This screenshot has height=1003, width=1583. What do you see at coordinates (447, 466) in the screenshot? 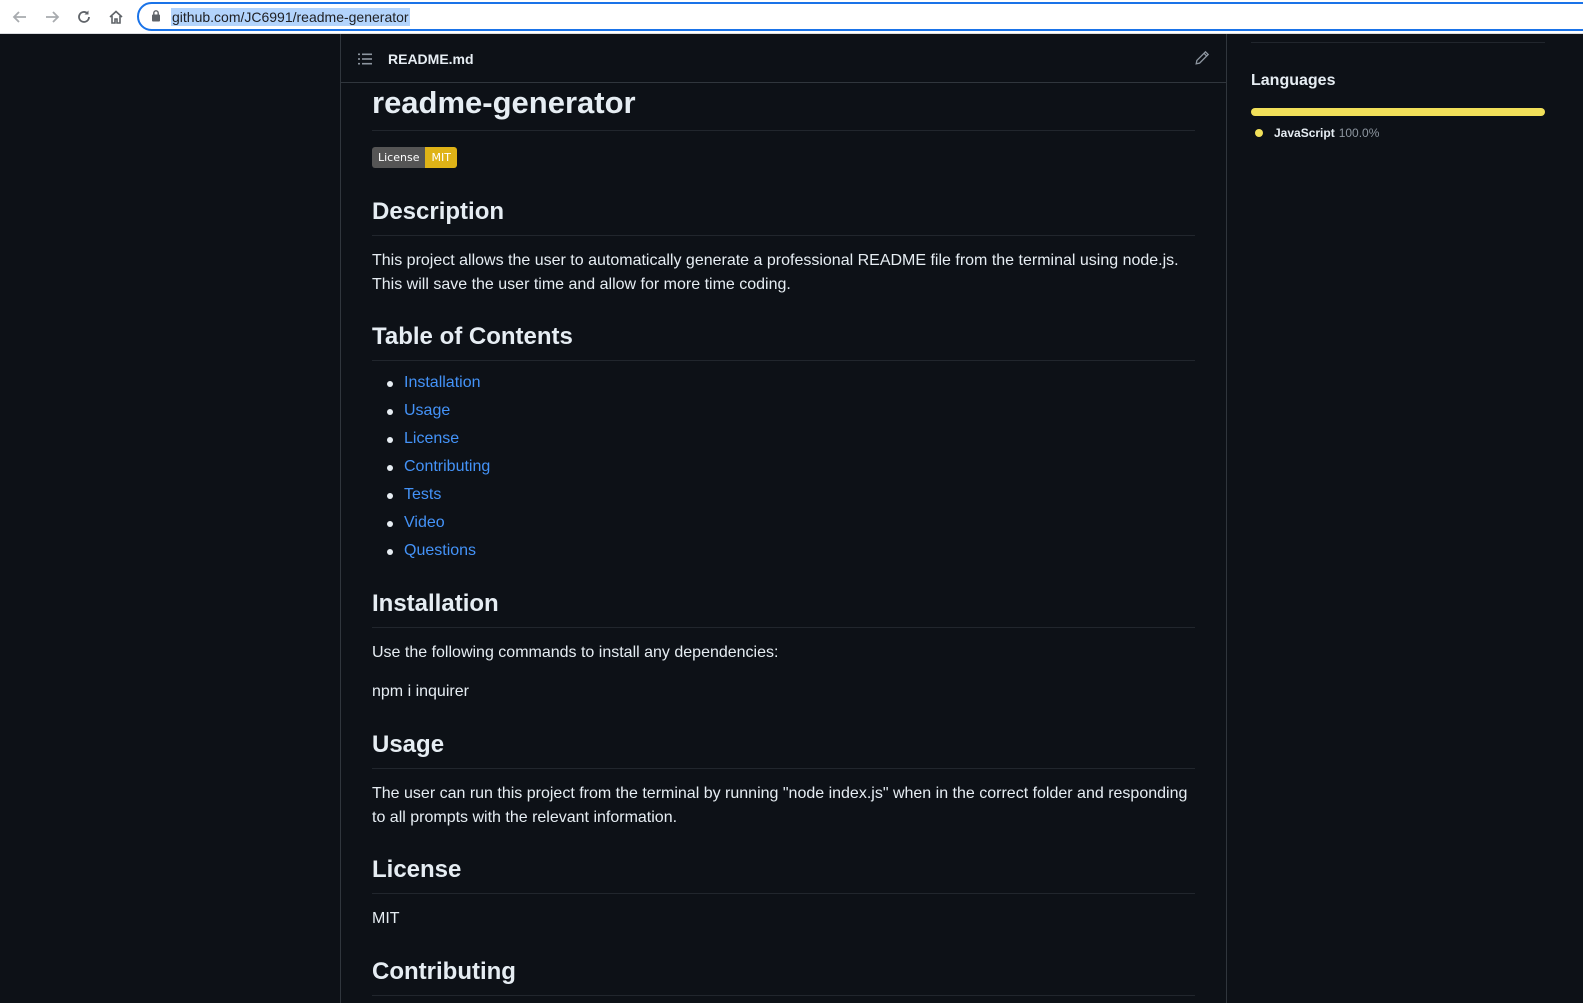
I see `toc-link-contributing: Contributing` at bounding box center [447, 466].